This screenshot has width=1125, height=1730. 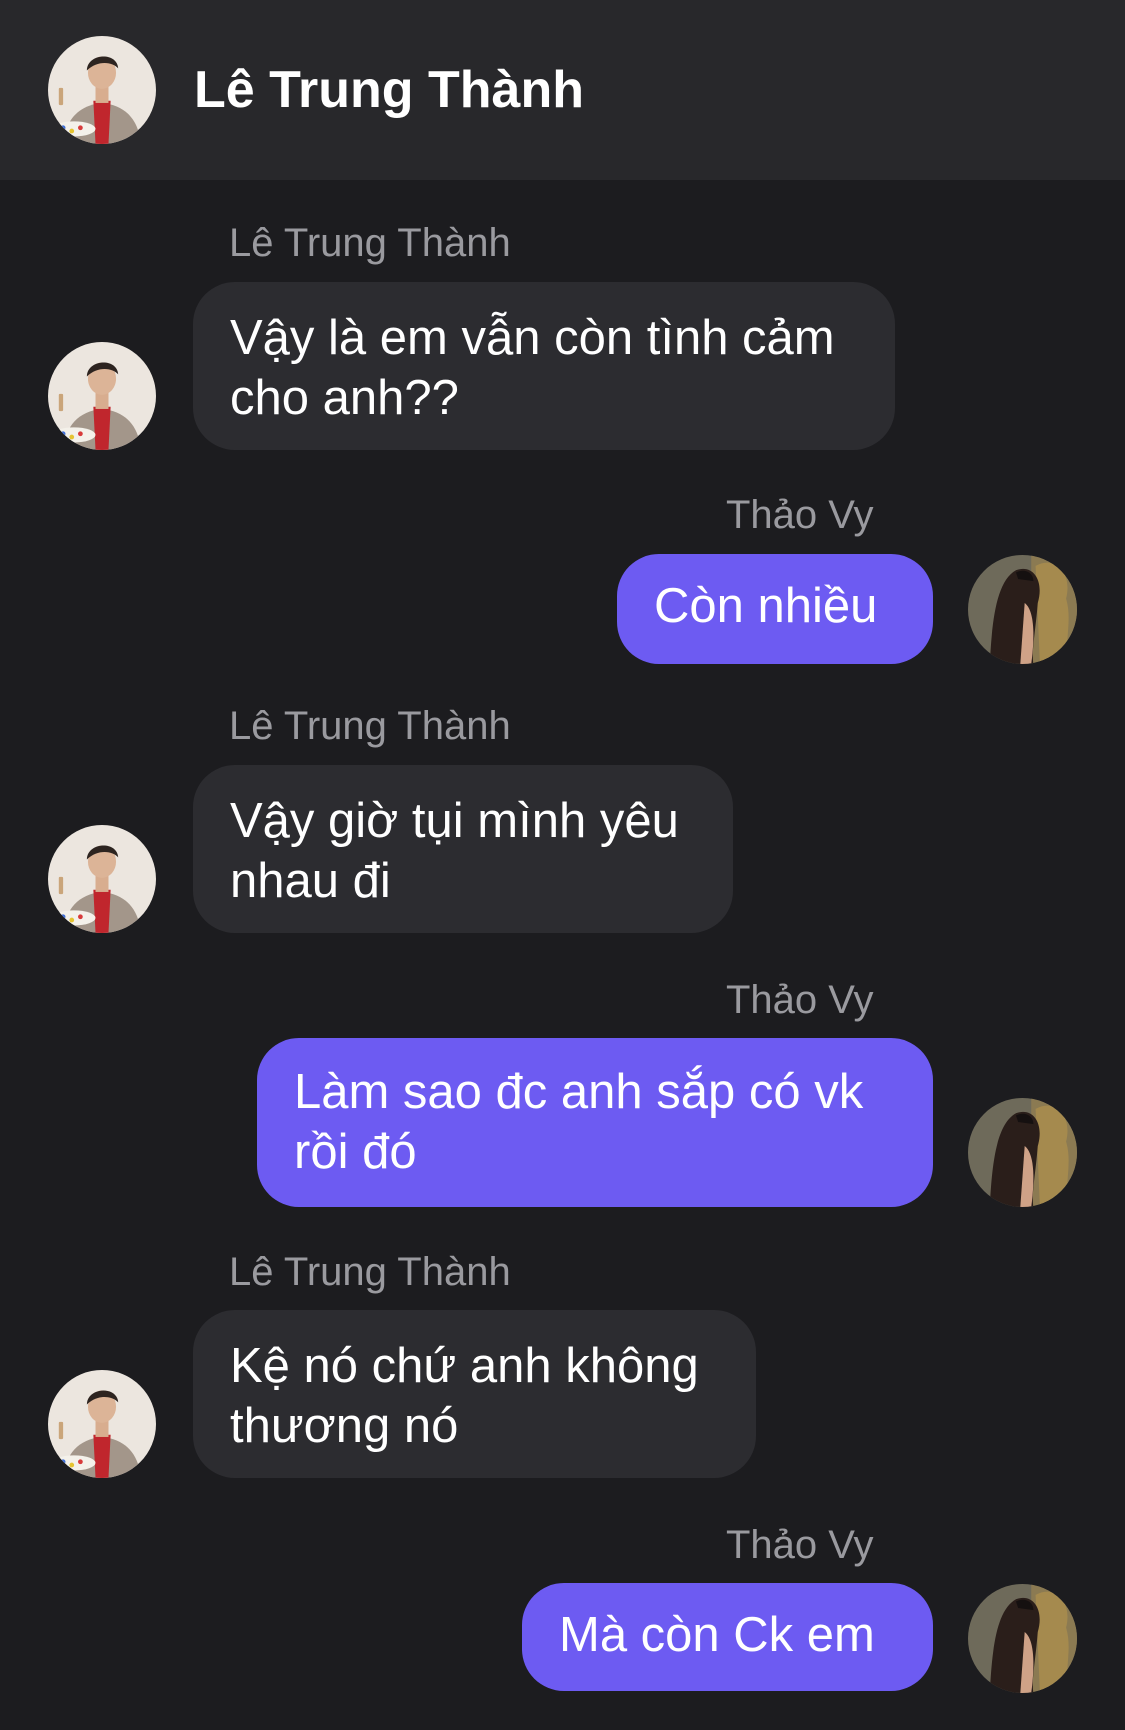 What do you see at coordinates (775, 609) in the screenshot?
I see `outgoing-message-bubble: Còn nhiều` at bounding box center [775, 609].